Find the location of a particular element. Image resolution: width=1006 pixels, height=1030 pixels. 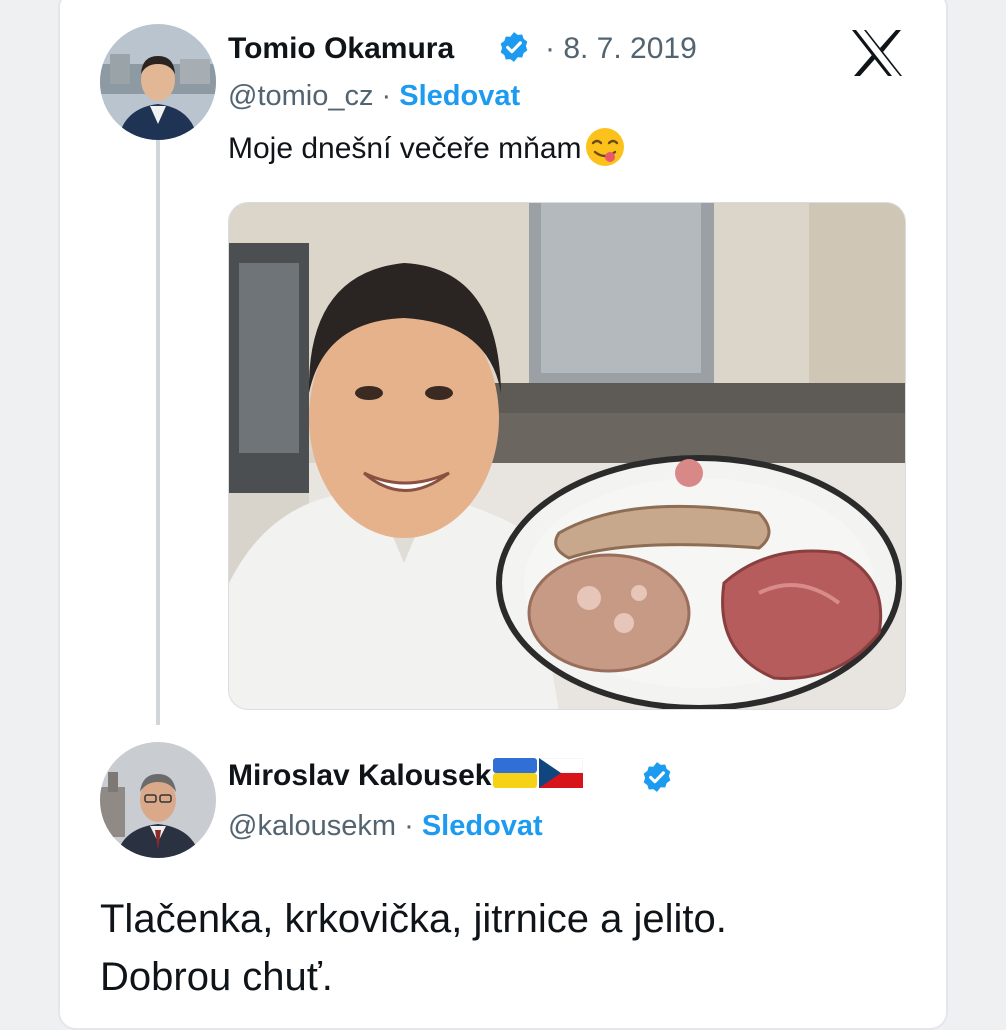

author-handle: @tomio_cz is located at coordinates (300, 96).